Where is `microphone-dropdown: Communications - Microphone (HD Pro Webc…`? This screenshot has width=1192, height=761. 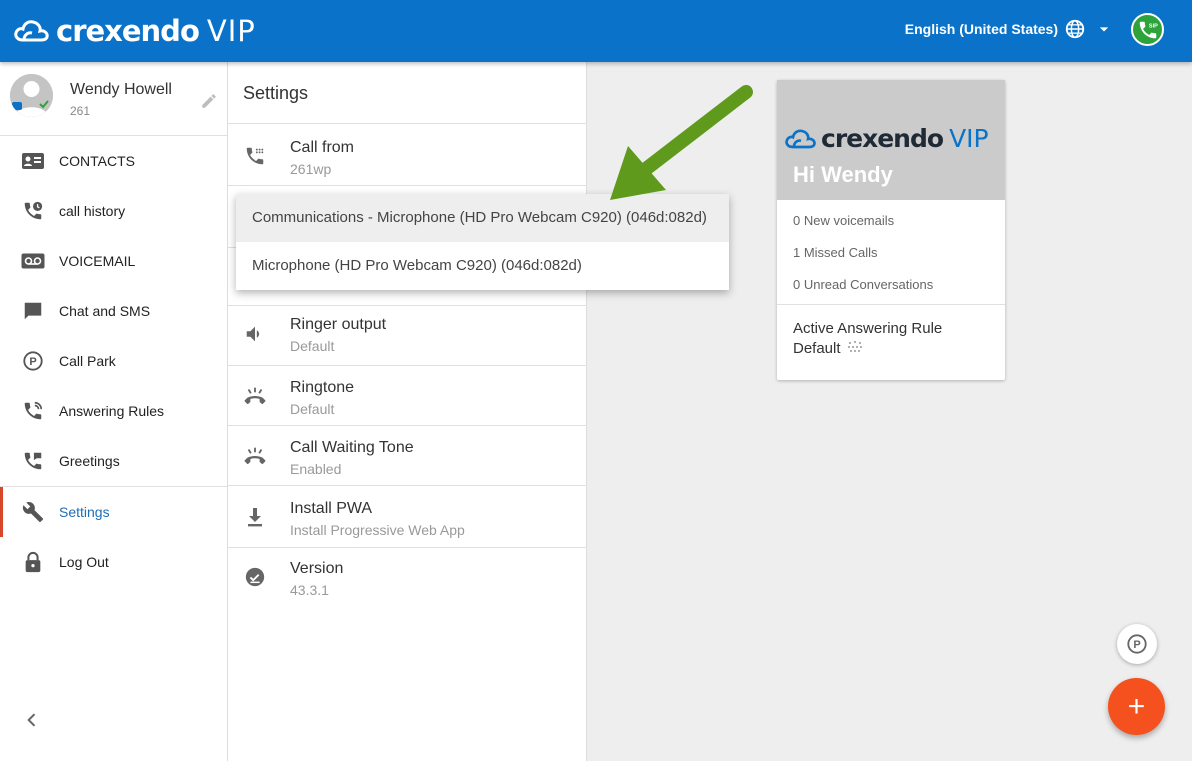
microphone-dropdown: Communications - Microphone (HD Pro Webc… is located at coordinates (482, 242).